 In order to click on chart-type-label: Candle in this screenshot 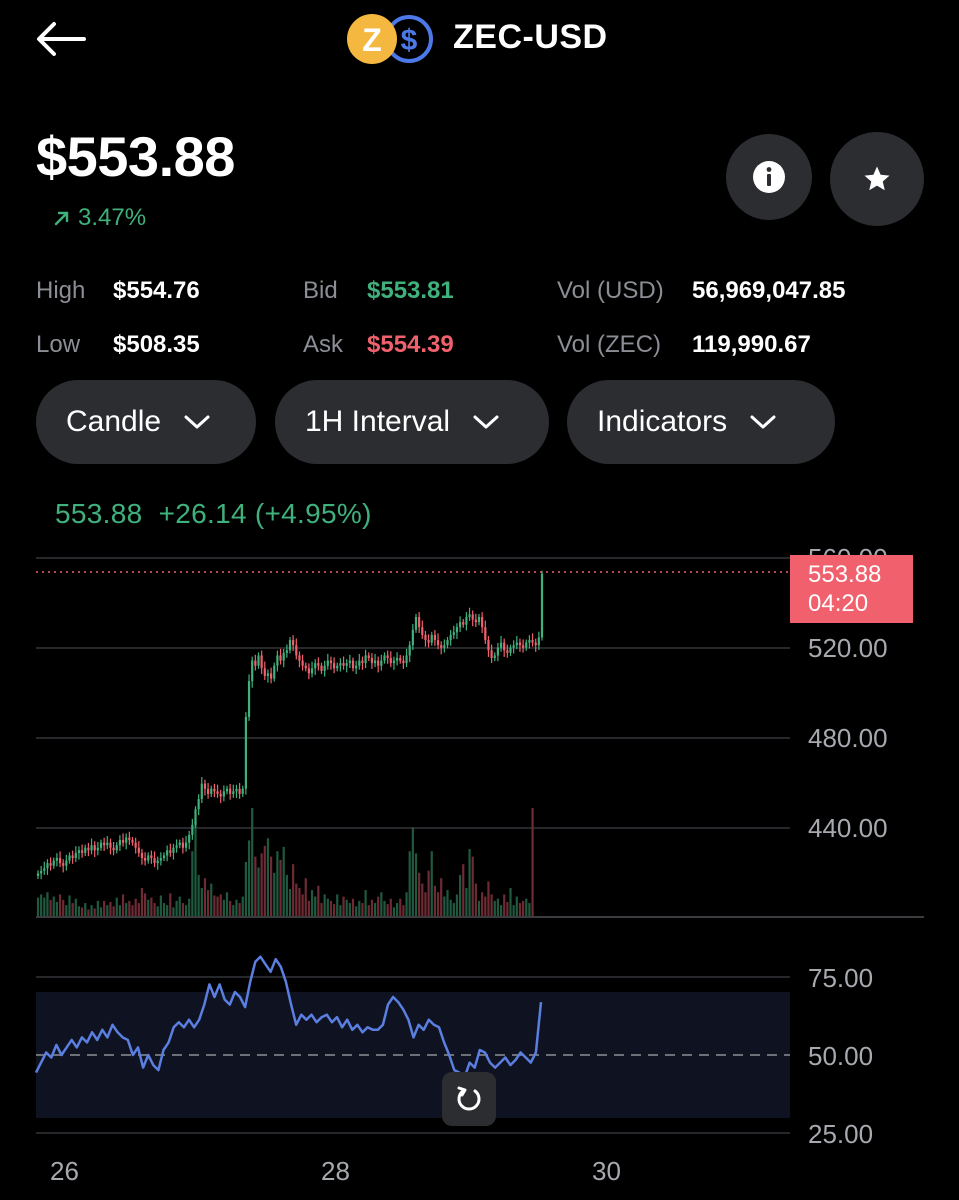, I will do `click(114, 421)`.